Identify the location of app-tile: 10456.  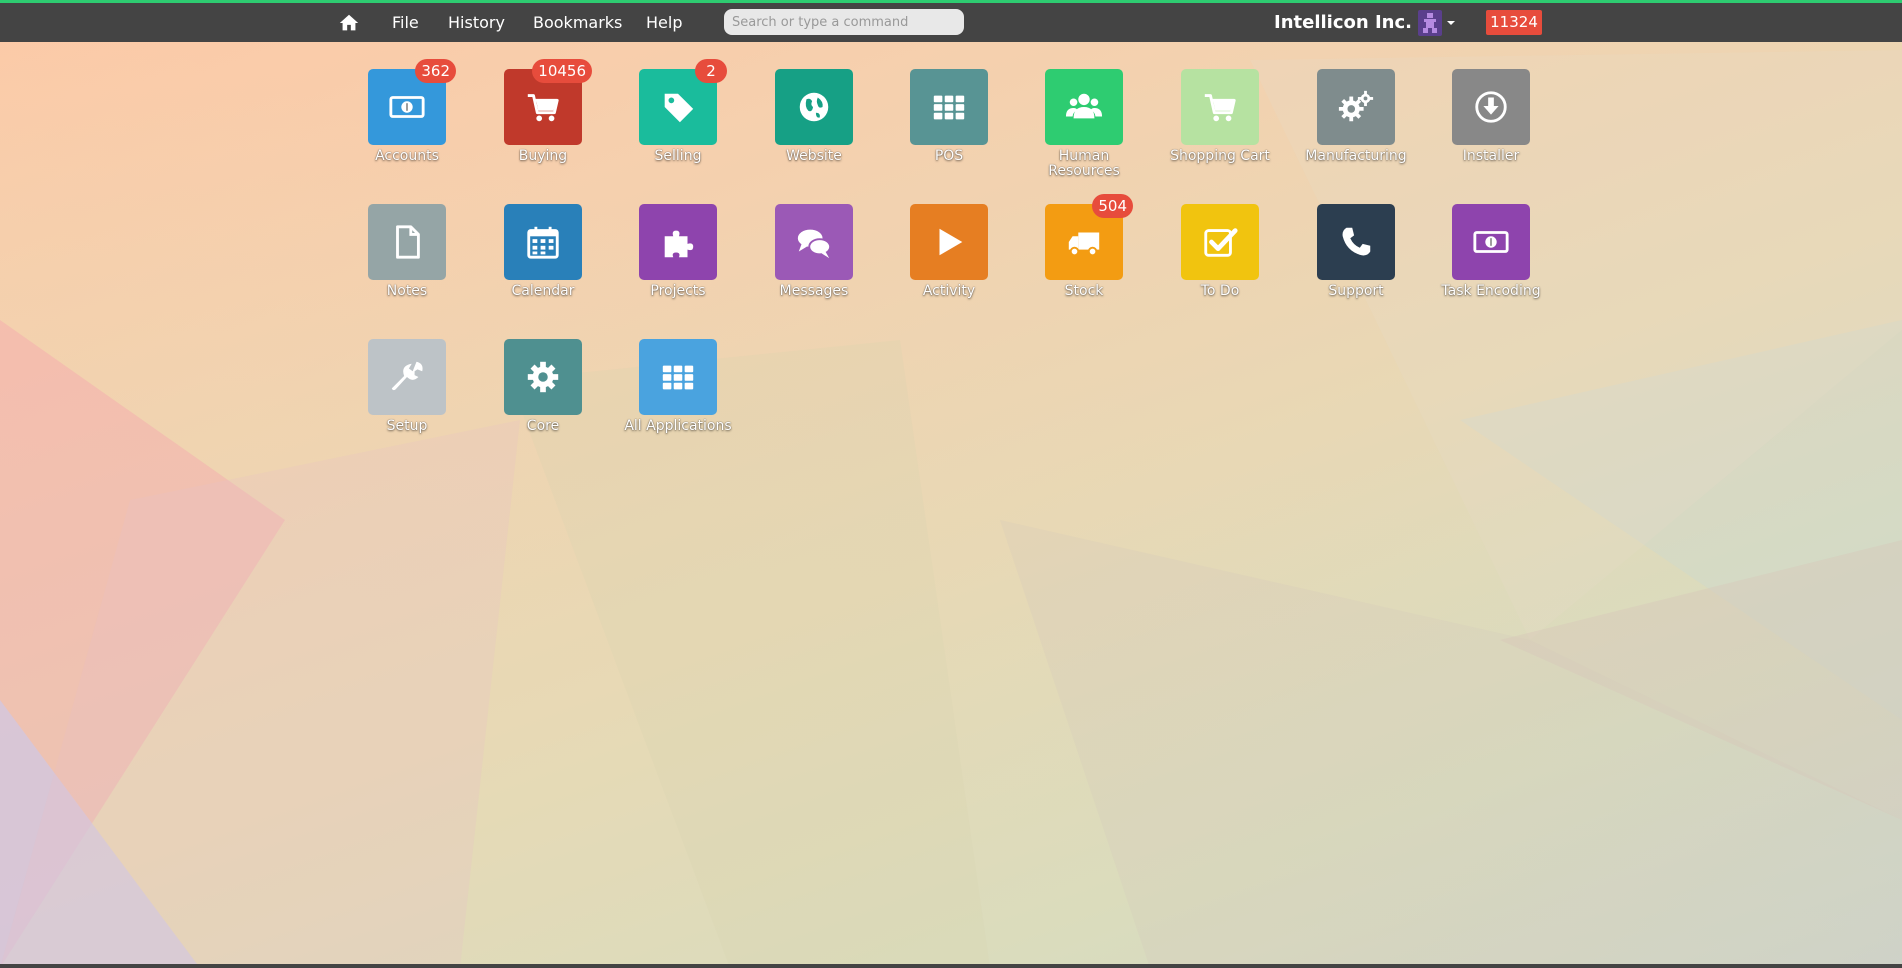
(548, 102).